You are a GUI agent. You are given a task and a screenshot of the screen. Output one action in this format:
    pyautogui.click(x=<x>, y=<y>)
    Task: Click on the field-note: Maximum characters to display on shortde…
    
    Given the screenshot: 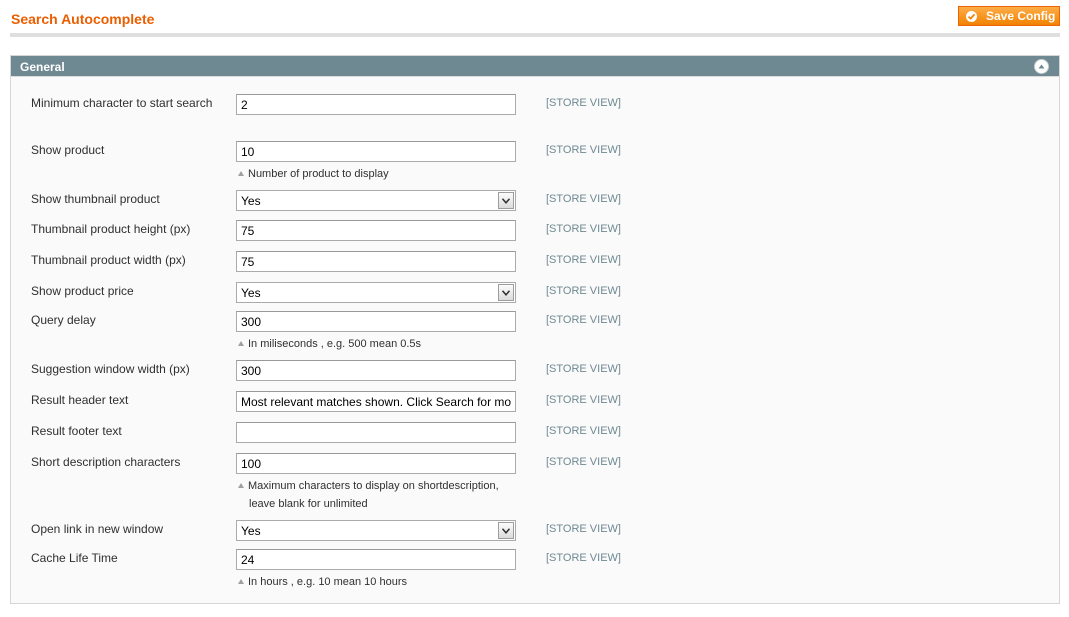 What is the action you would take?
    pyautogui.click(x=378, y=495)
    